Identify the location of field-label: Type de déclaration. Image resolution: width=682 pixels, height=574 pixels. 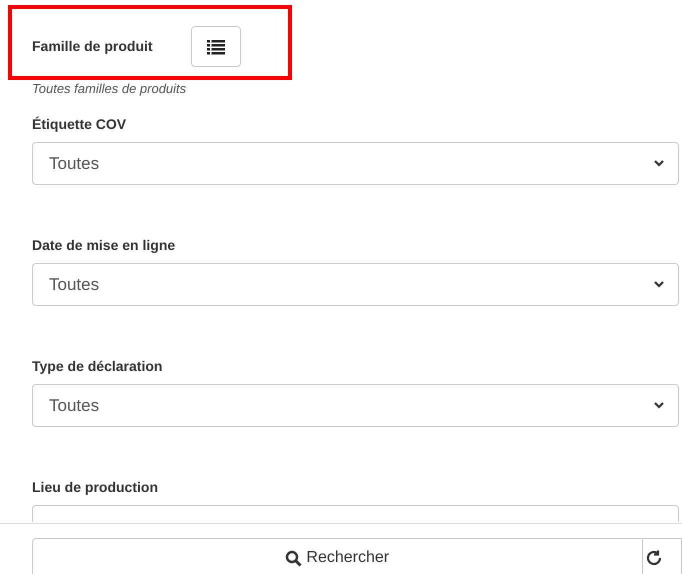
(98, 366).